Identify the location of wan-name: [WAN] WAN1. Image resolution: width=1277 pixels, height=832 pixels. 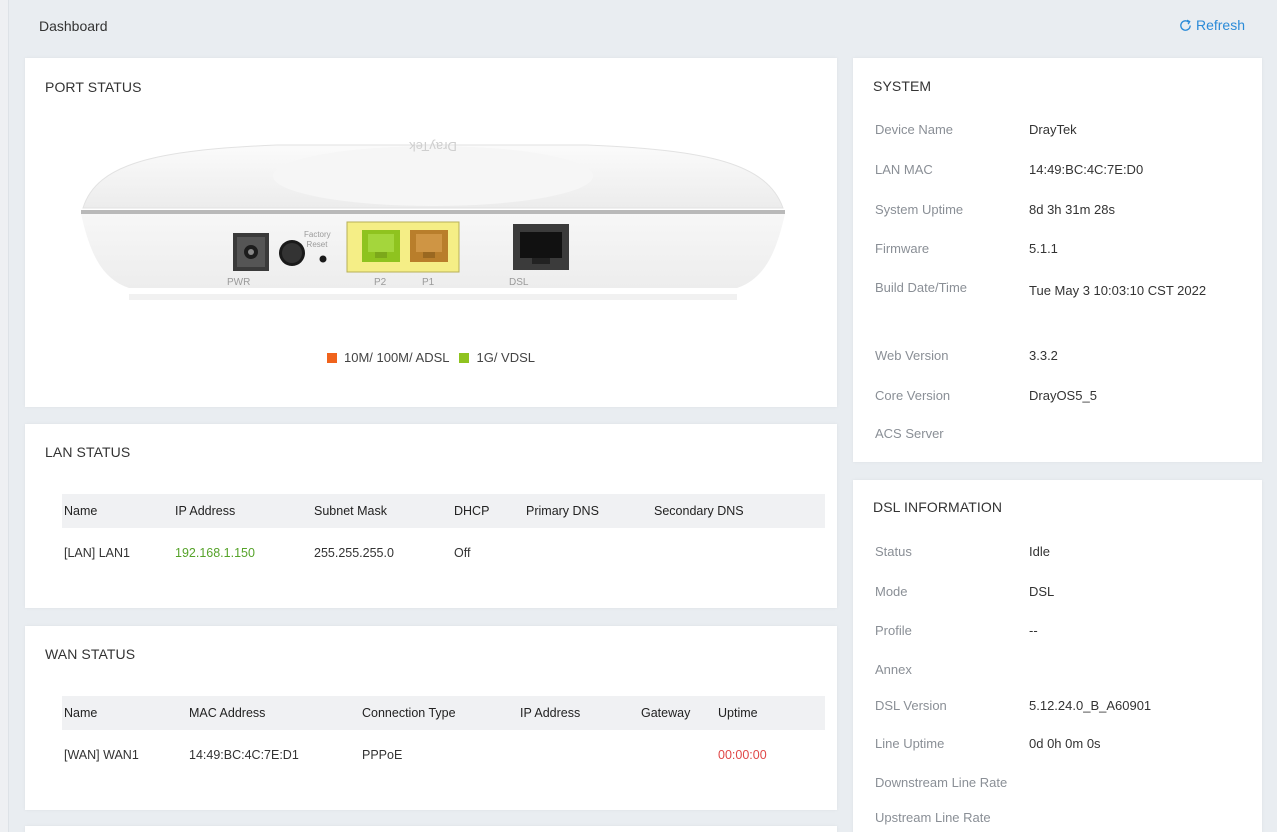
(101, 755).